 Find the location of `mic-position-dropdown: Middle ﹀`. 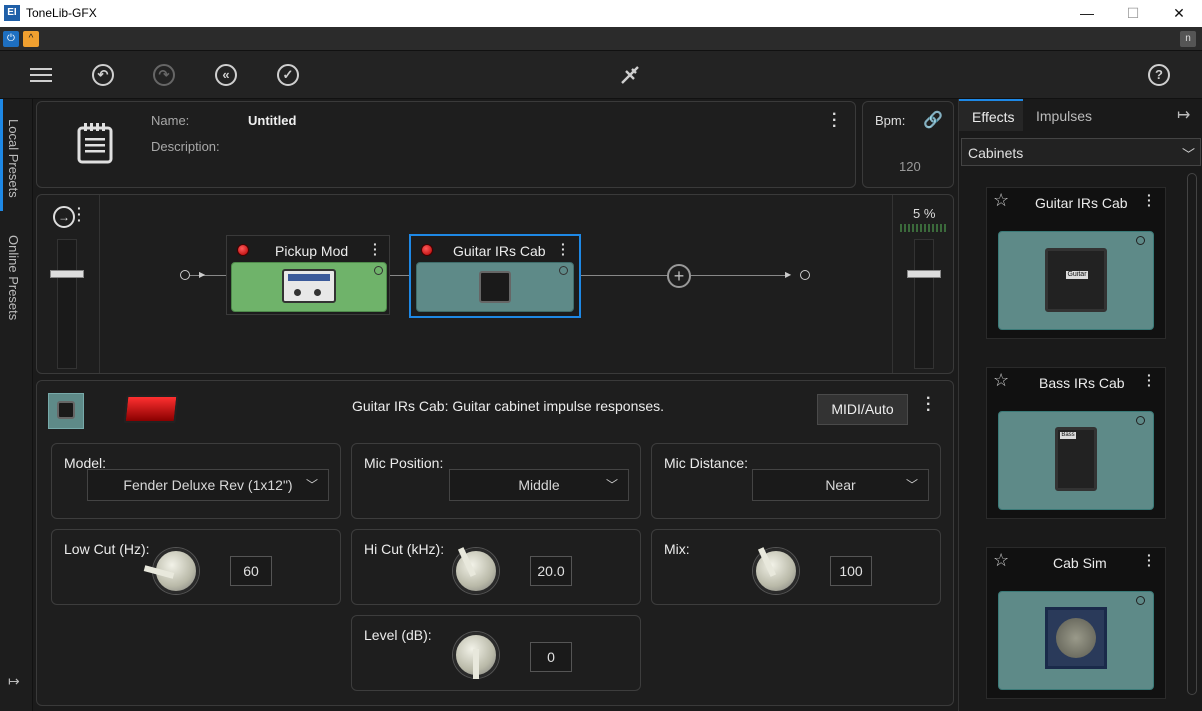

mic-position-dropdown: Middle ﹀ is located at coordinates (539, 485).